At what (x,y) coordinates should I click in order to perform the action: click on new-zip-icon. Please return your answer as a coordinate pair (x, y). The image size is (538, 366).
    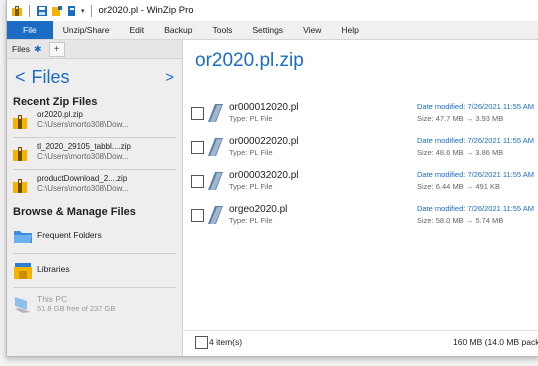
    Looking at the image, I should click on (57, 11).